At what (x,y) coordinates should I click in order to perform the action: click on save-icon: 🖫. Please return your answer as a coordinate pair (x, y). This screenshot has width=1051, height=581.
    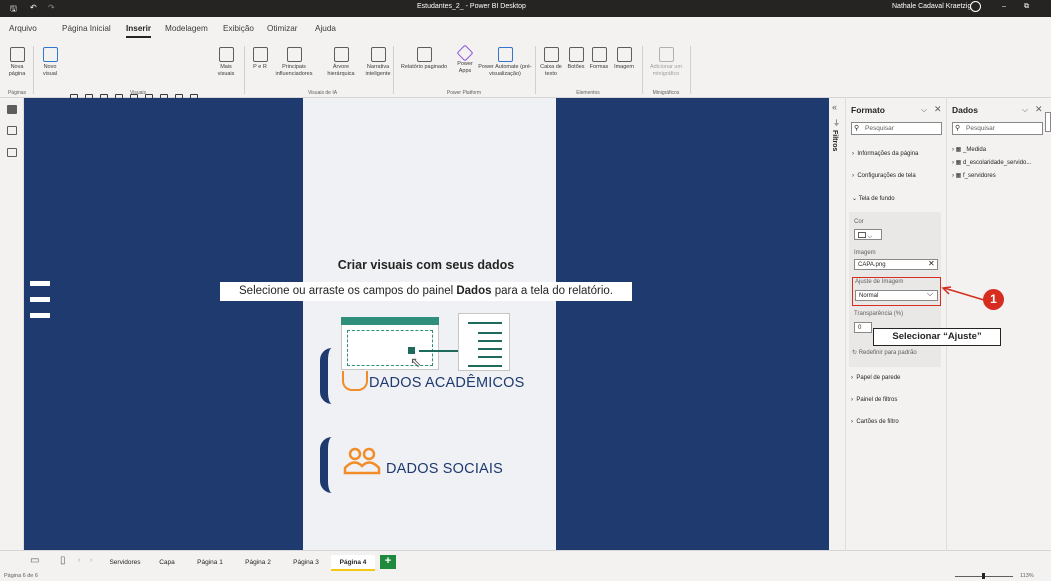
    Looking at the image, I should click on (13, 10).